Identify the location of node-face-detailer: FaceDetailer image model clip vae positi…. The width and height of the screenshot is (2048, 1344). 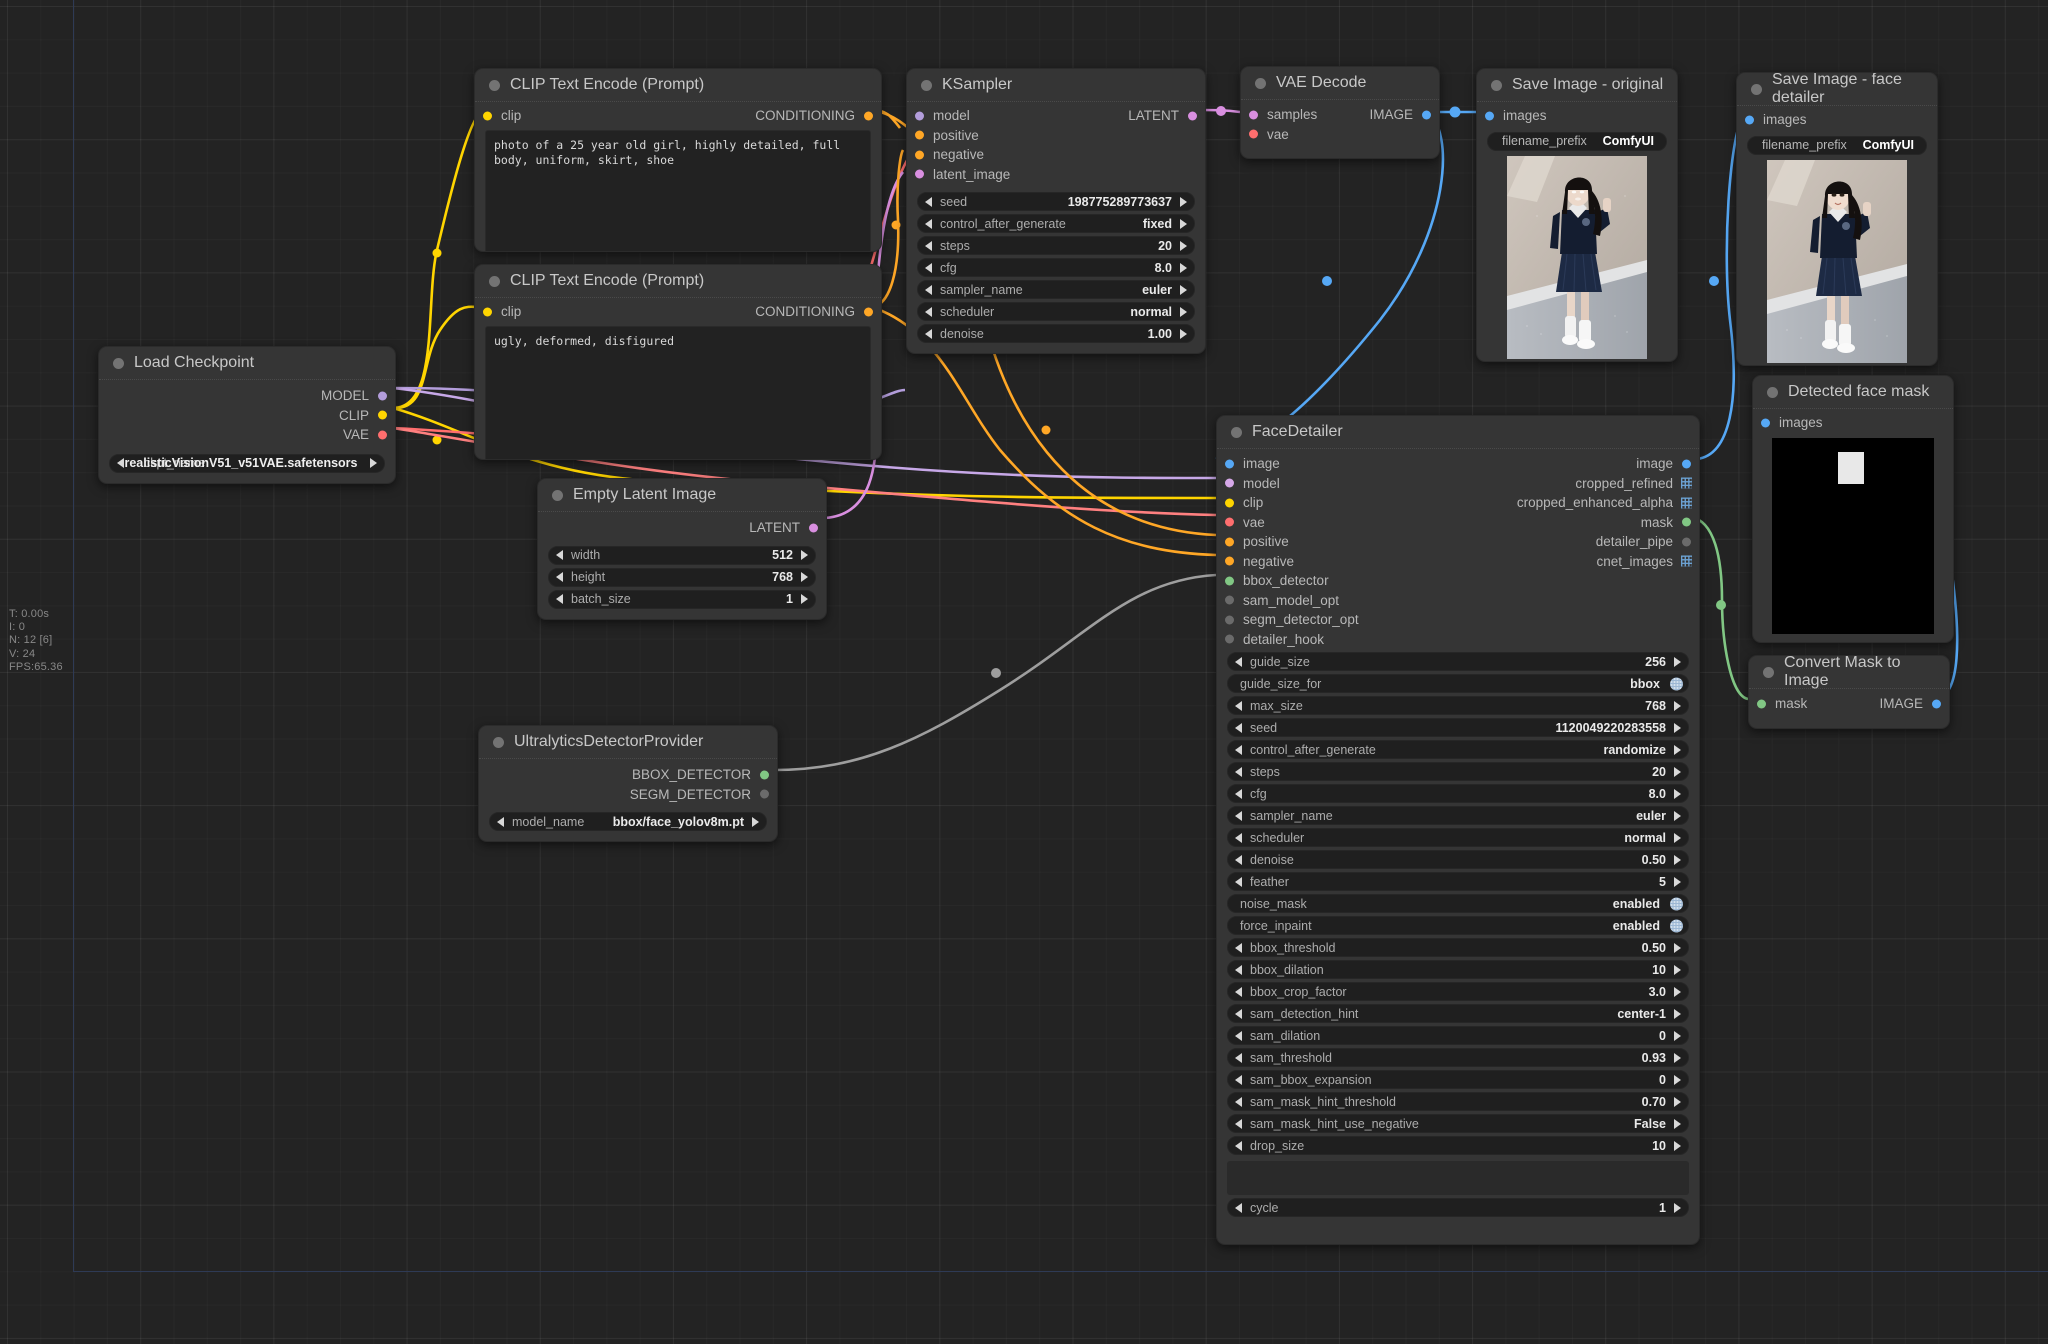
(1458, 830).